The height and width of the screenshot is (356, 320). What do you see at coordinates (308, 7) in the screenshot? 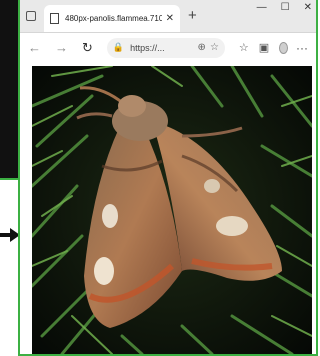
I see `close-icon: ✕` at bounding box center [308, 7].